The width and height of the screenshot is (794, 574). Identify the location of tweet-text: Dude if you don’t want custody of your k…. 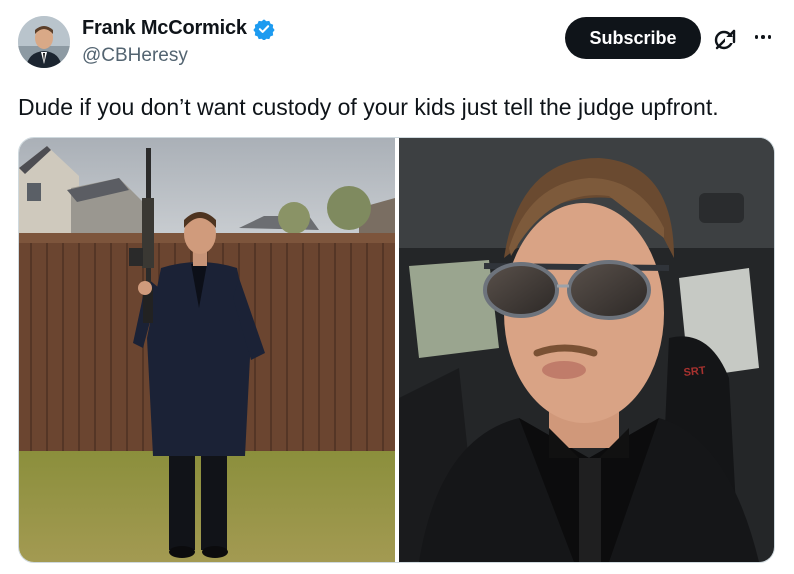
(368, 107).